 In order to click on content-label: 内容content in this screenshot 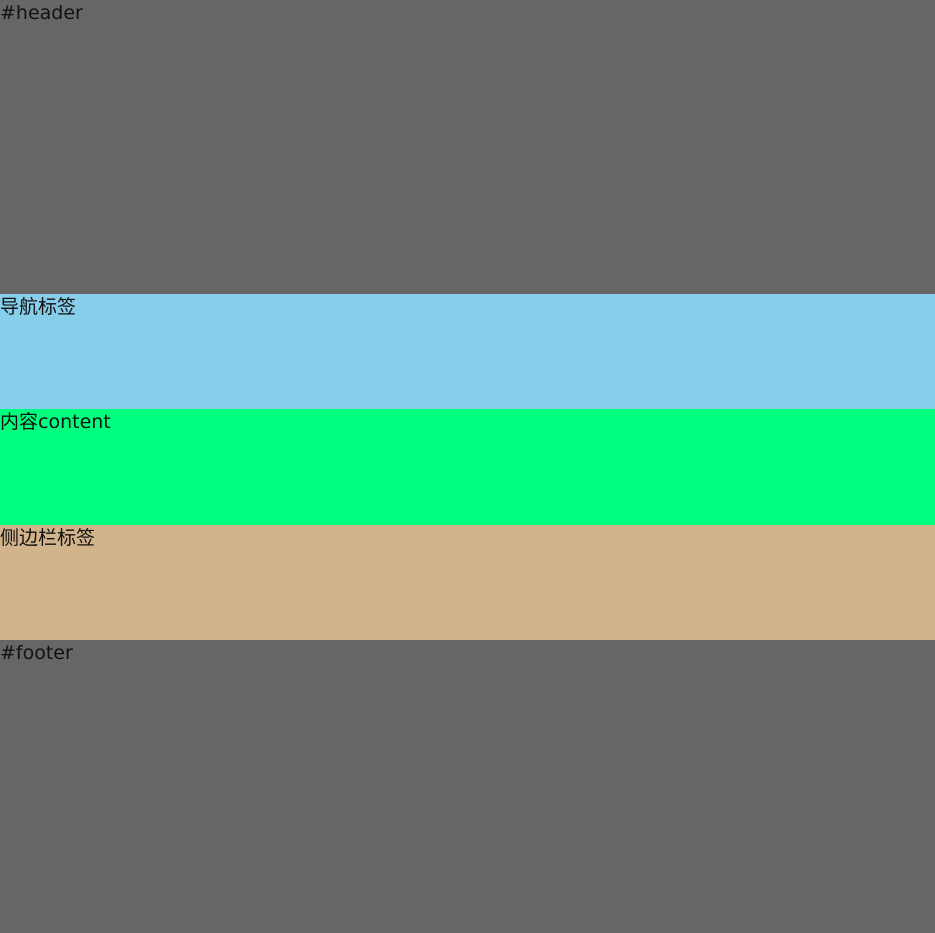, I will do `click(55, 422)`.